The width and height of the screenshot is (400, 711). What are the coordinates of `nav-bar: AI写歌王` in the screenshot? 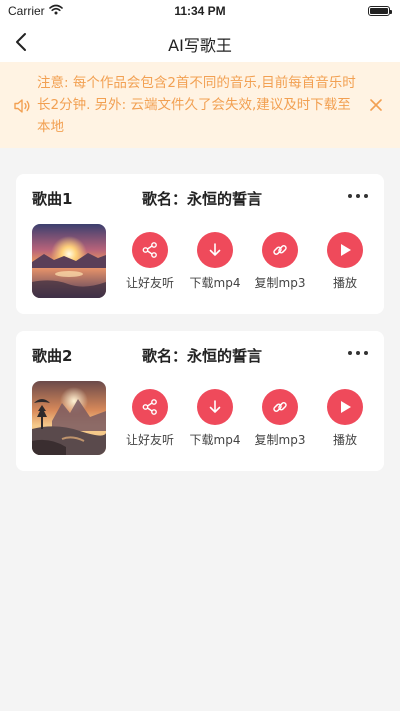 It's located at (200, 42).